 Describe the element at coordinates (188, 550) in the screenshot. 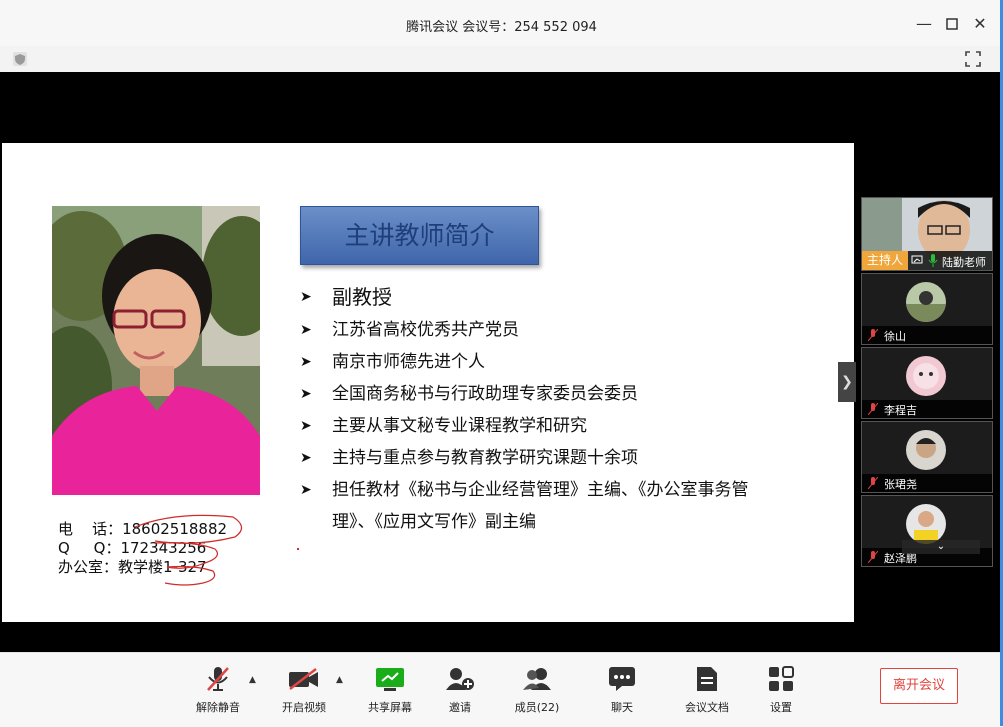

I see `annotation-scribble` at that location.